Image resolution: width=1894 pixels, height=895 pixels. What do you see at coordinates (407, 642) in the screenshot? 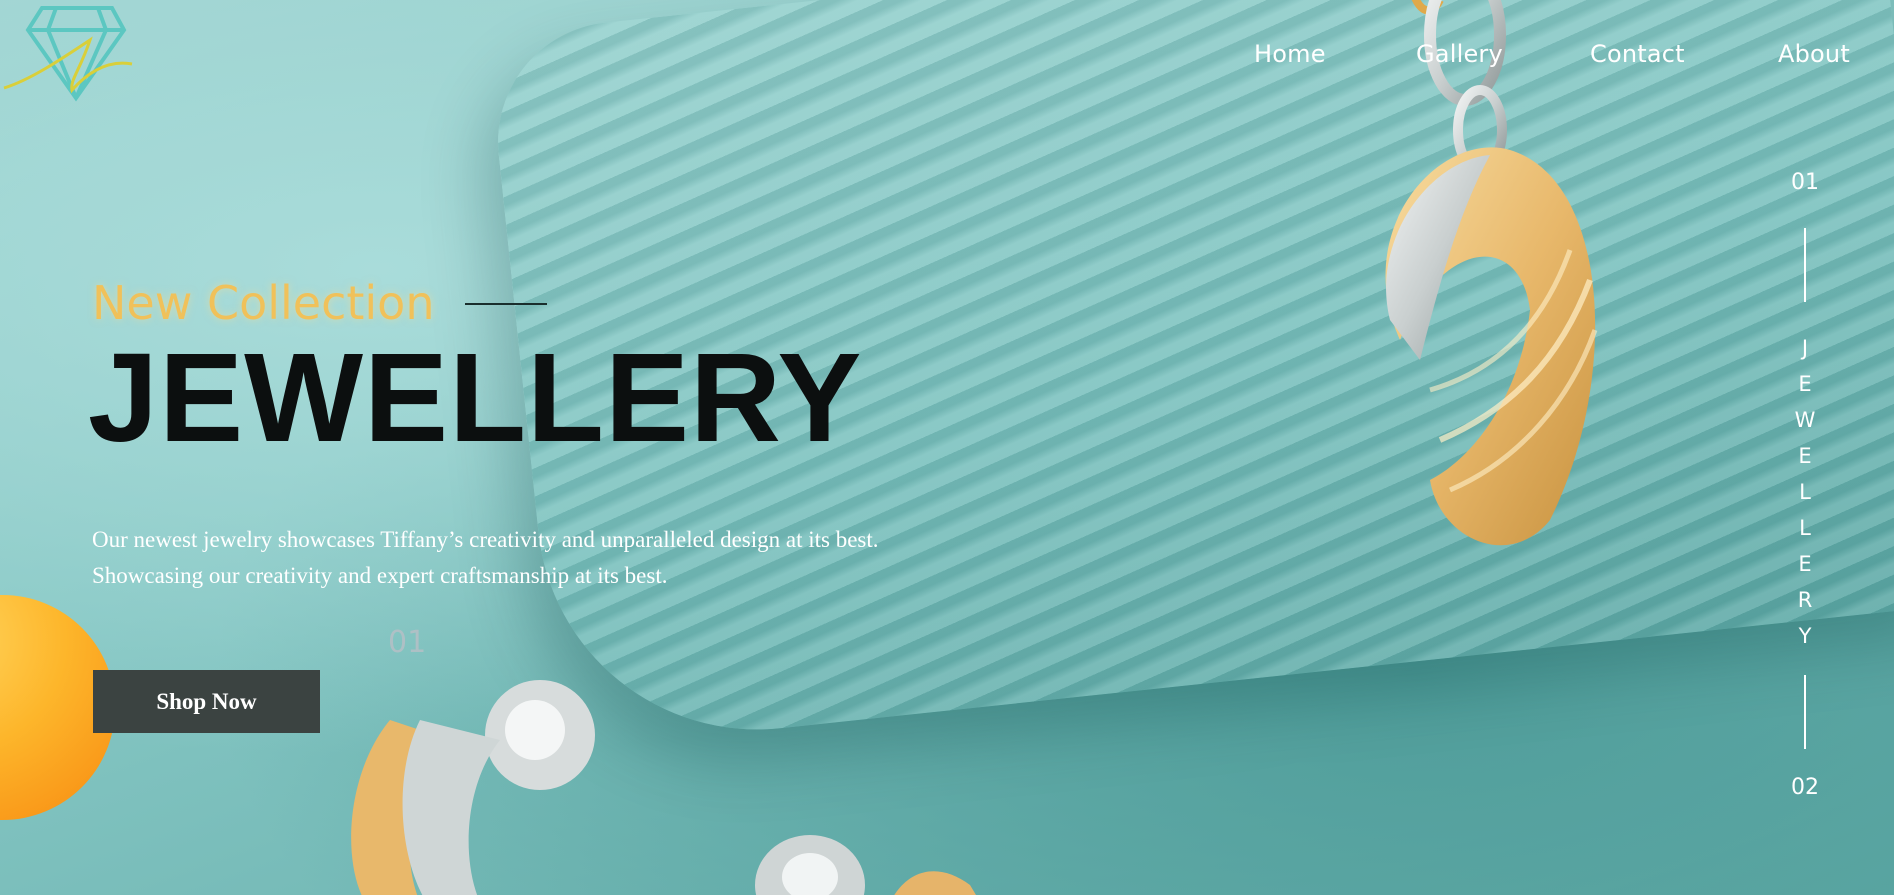
I see `slide-number-ghost: 01` at bounding box center [407, 642].